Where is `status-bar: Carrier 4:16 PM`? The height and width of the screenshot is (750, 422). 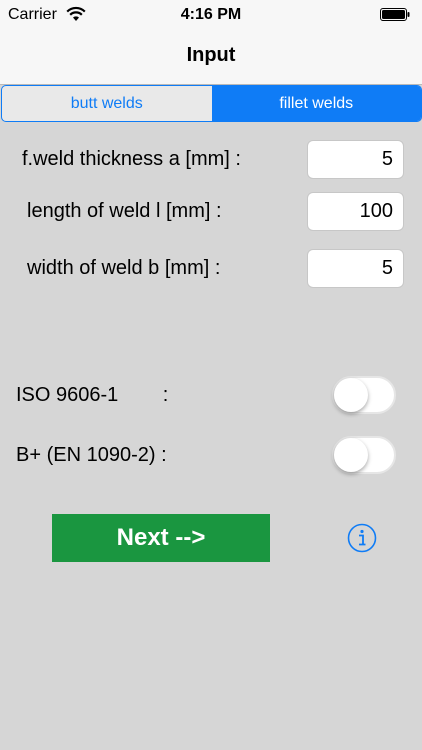
status-bar: Carrier 4:16 PM is located at coordinates (211, 15).